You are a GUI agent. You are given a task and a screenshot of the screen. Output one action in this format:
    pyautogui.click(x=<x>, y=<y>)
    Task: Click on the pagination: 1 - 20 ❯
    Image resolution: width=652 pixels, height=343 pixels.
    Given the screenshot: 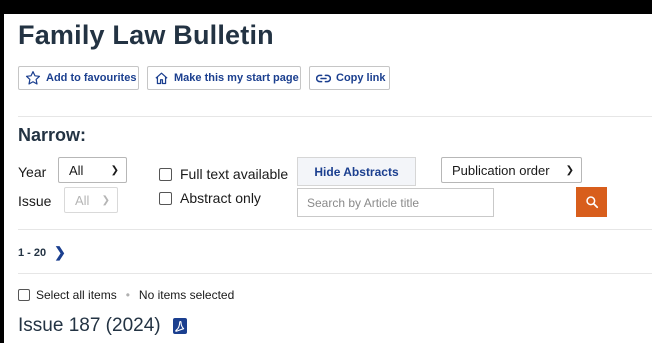 What is the action you would take?
    pyautogui.click(x=42, y=252)
    